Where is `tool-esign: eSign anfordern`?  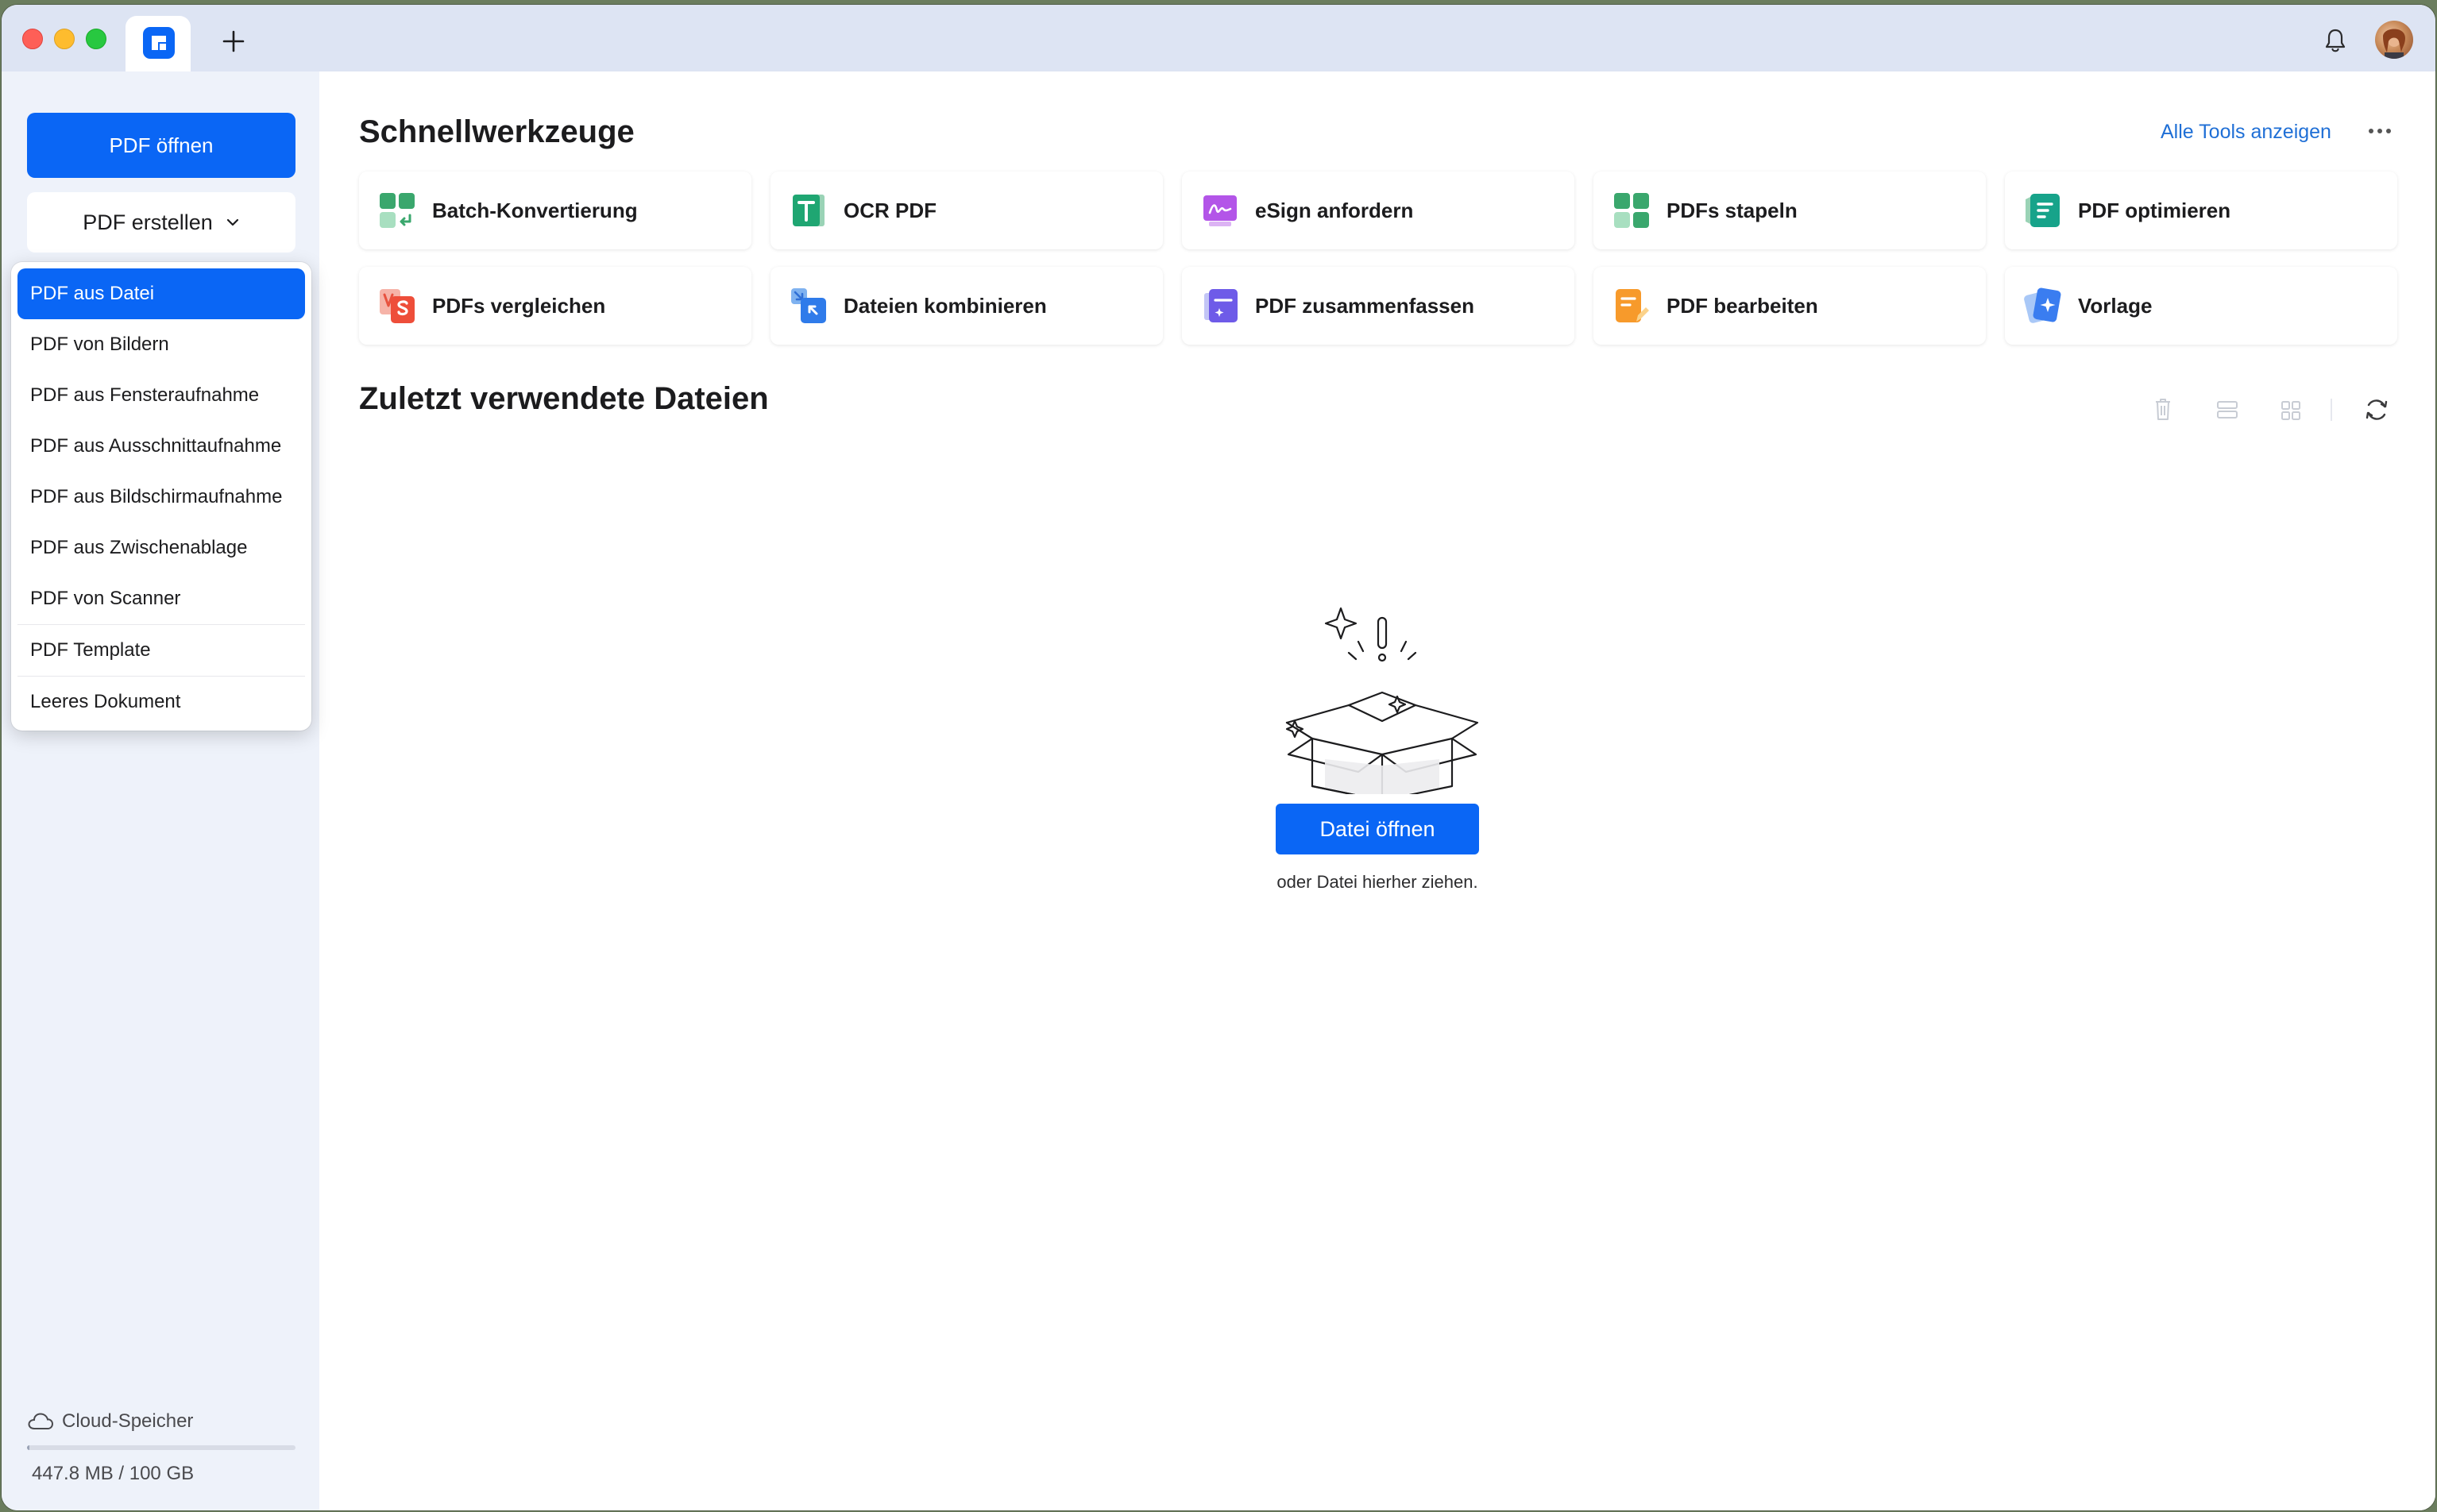
tool-esign: eSign anfordern is located at coordinates (1378, 210).